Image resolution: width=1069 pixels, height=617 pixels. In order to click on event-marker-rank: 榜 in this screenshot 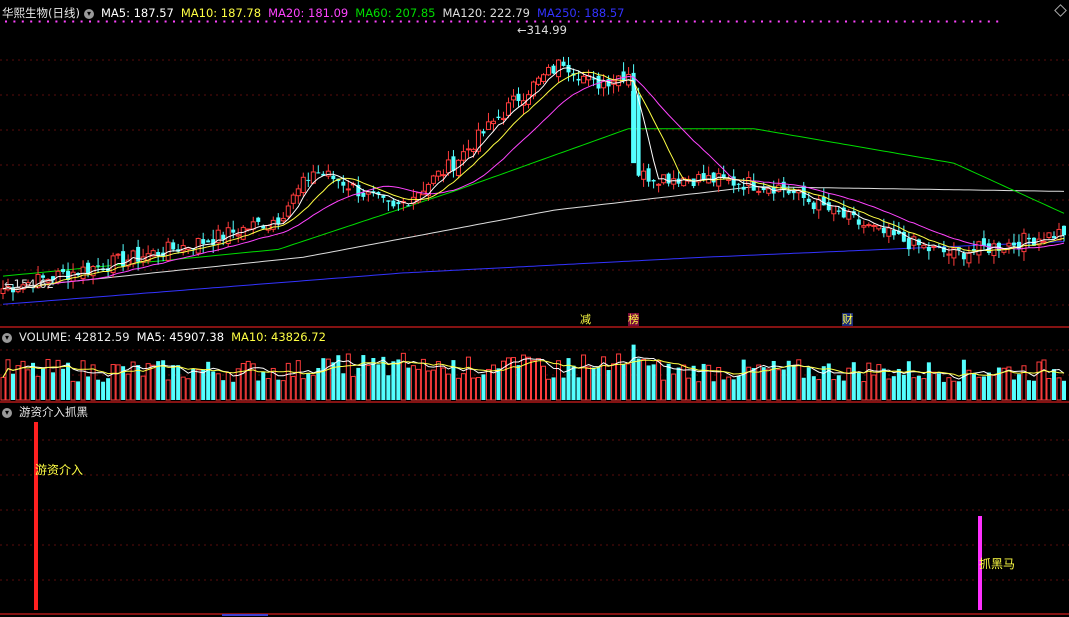, I will do `click(633, 319)`.